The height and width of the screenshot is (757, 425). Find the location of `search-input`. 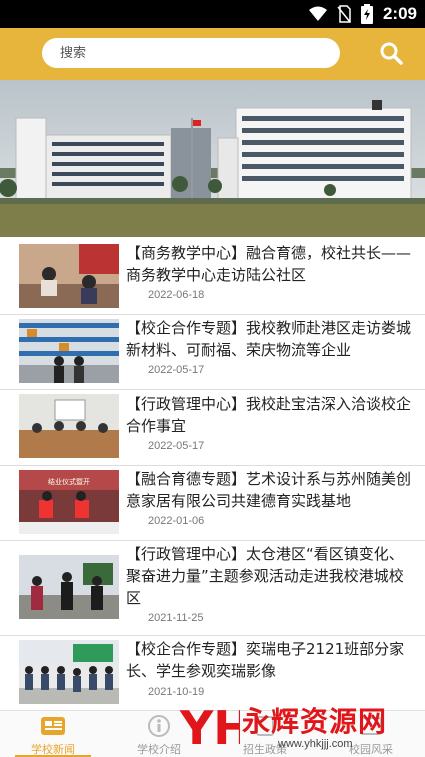

search-input is located at coordinates (191, 53).